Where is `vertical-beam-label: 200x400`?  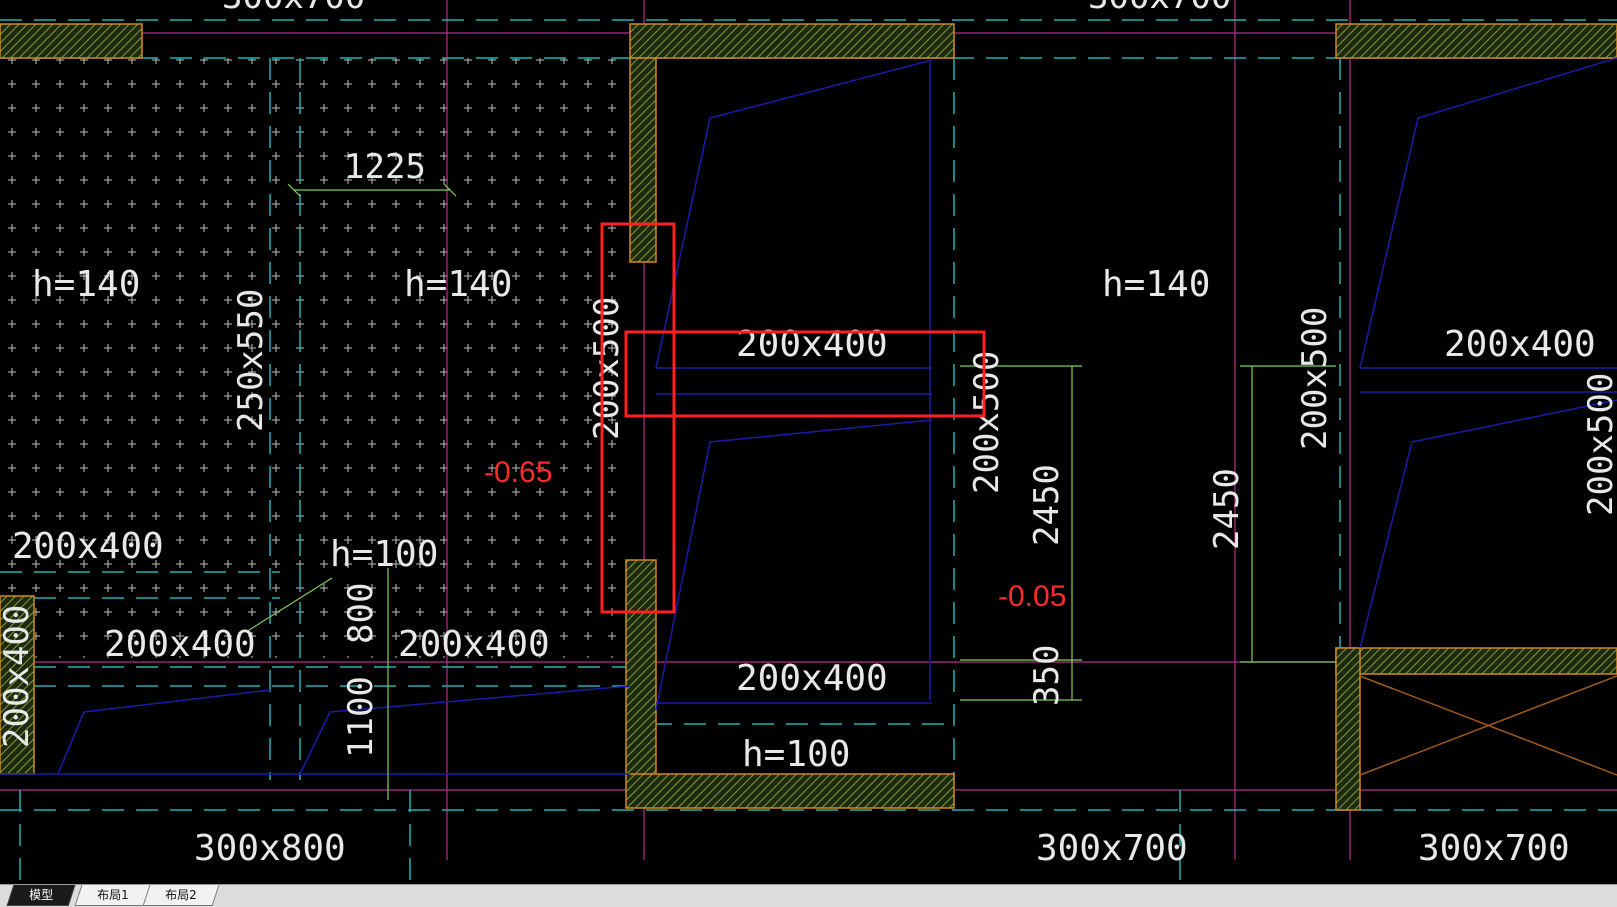 vertical-beam-label: 200x400 is located at coordinates (18, 676).